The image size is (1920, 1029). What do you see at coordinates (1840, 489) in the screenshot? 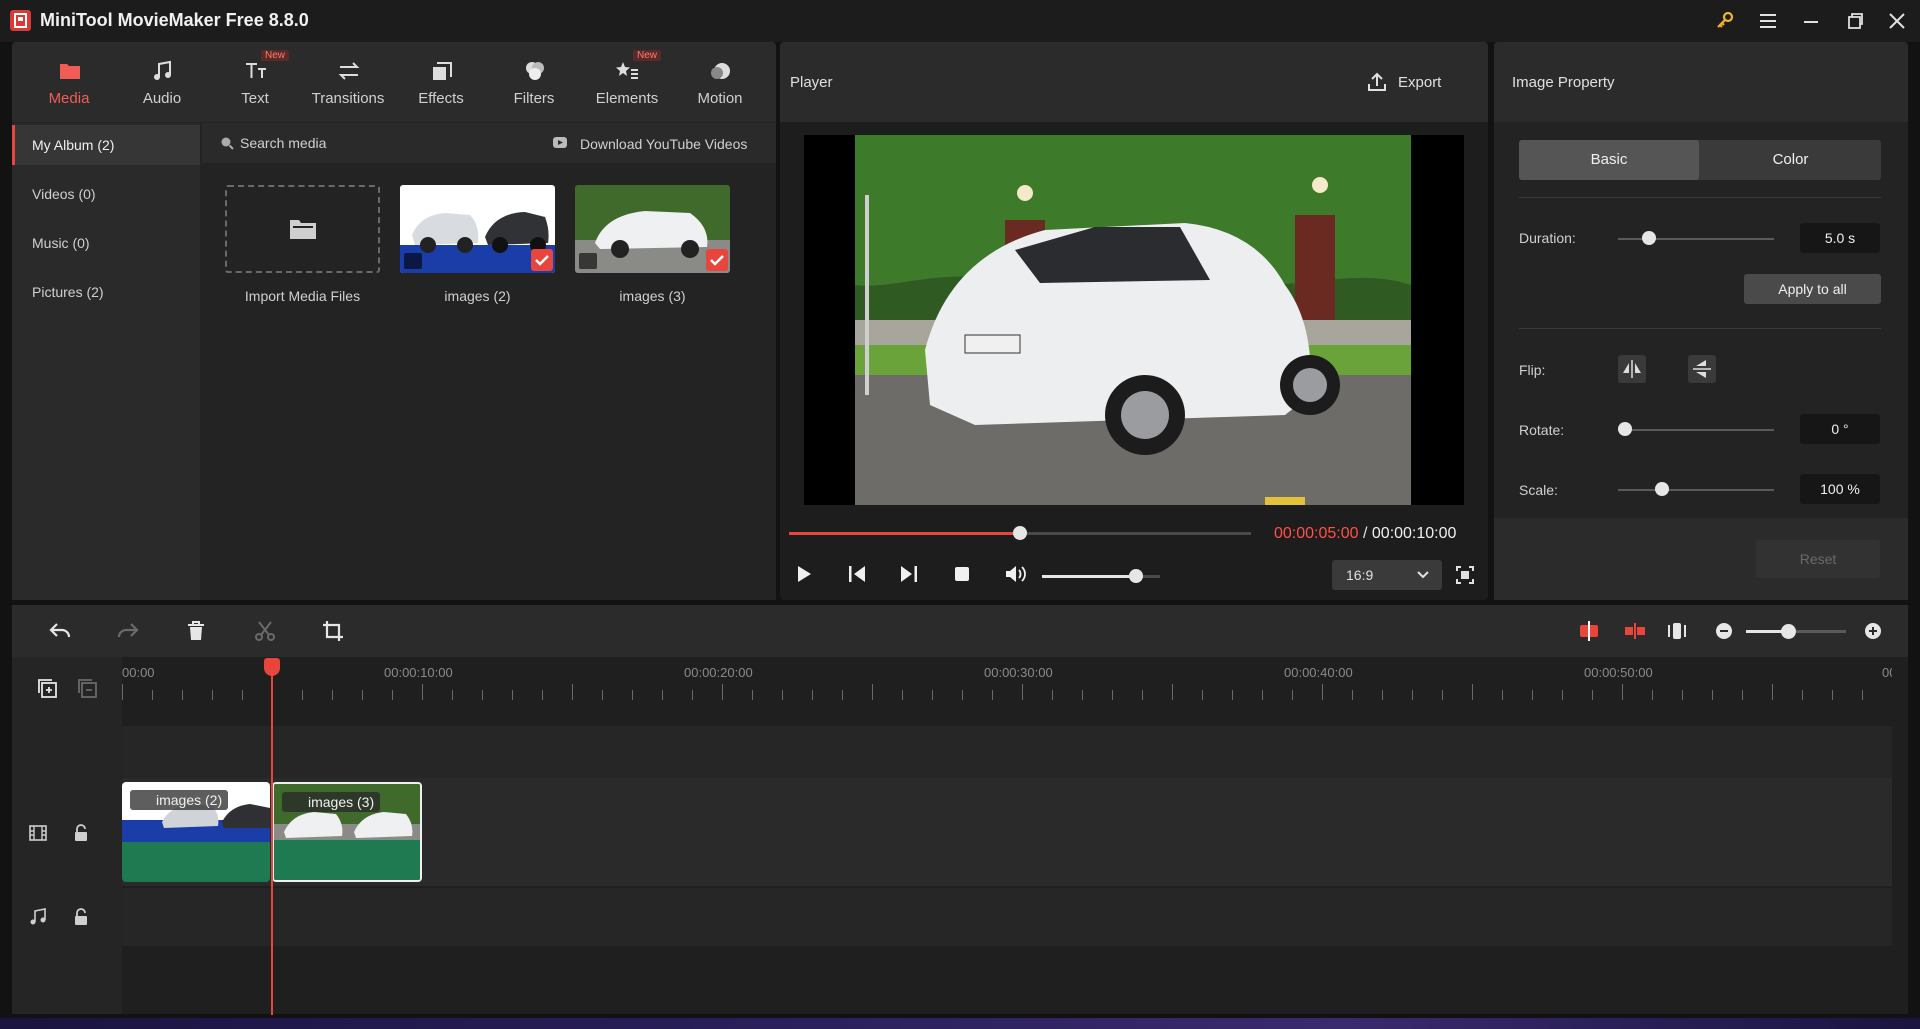
I see `scale-value: 100 %` at bounding box center [1840, 489].